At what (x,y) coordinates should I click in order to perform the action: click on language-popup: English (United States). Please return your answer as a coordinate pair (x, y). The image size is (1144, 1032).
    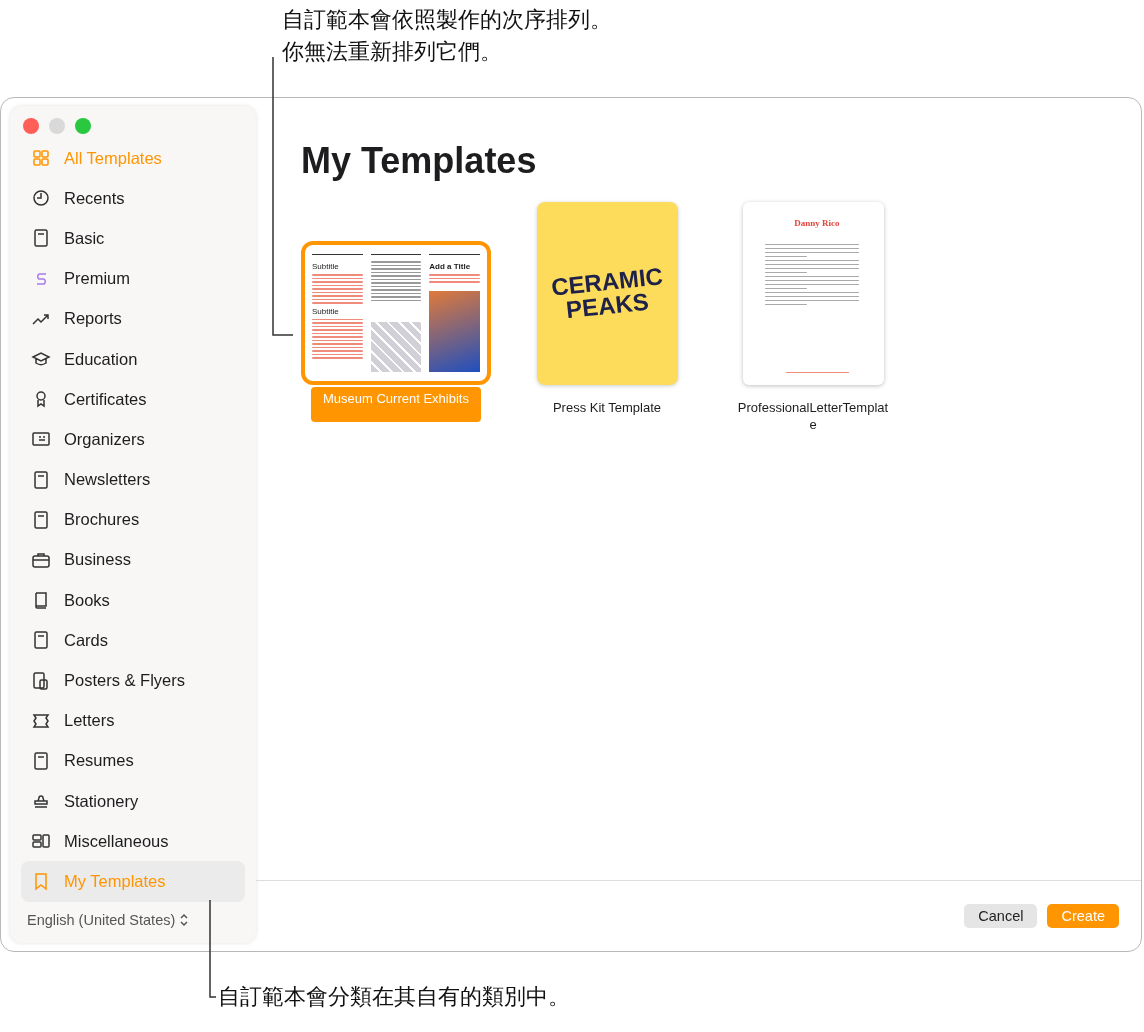
    Looking at the image, I should click on (133, 919).